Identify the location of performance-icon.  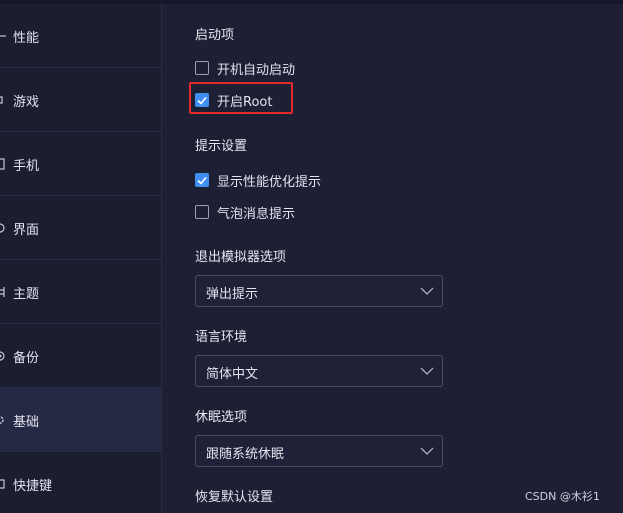
(3, 36).